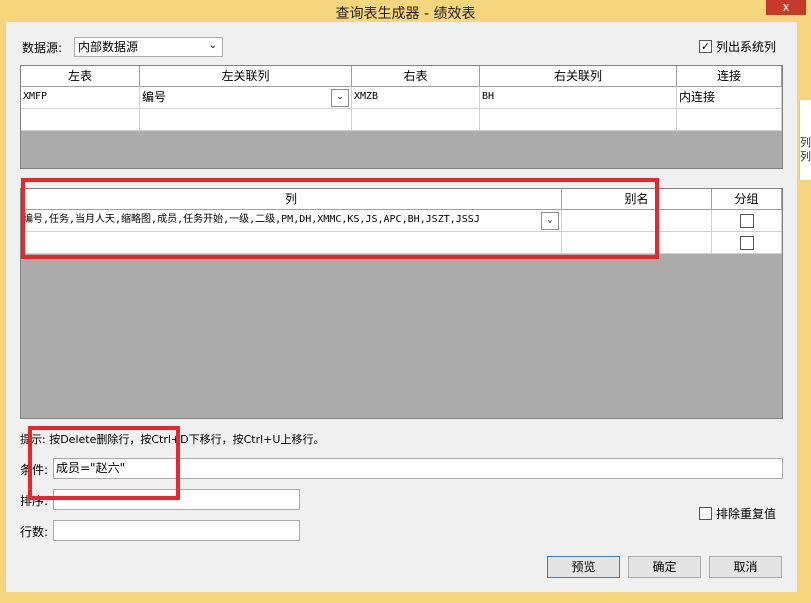  What do you see at coordinates (34, 532) in the screenshot?
I see `rowcount-label: 行数:` at bounding box center [34, 532].